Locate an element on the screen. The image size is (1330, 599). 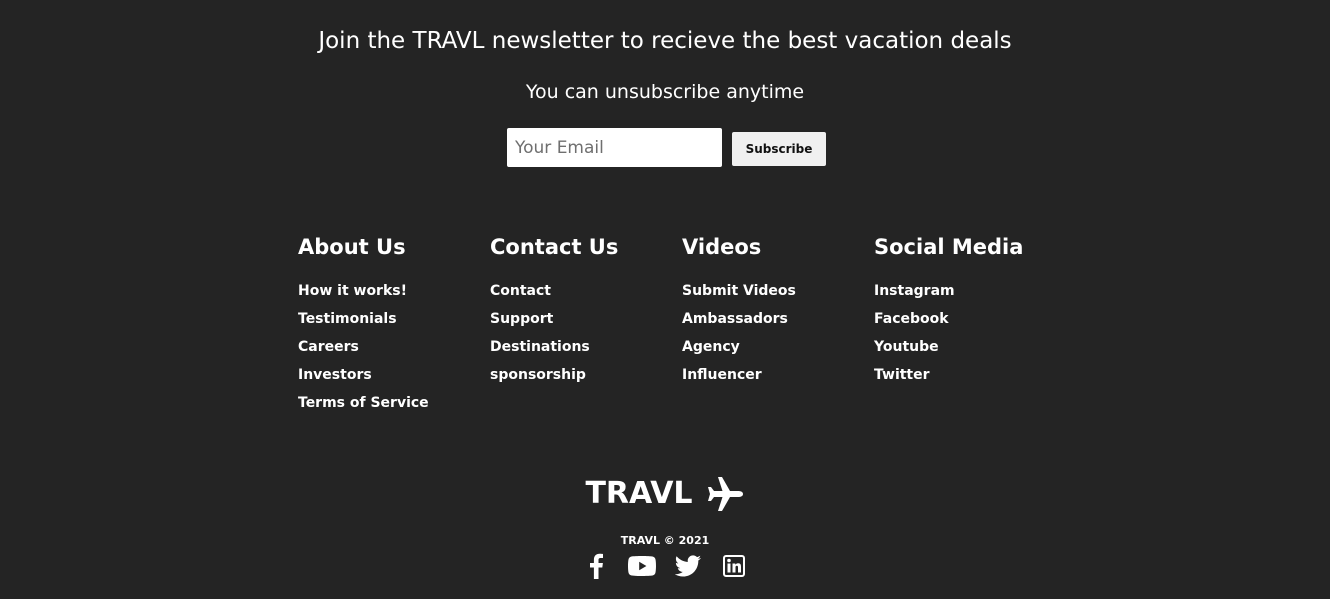
link-ambassadors: Ambassadors is located at coordinates (735, 319).